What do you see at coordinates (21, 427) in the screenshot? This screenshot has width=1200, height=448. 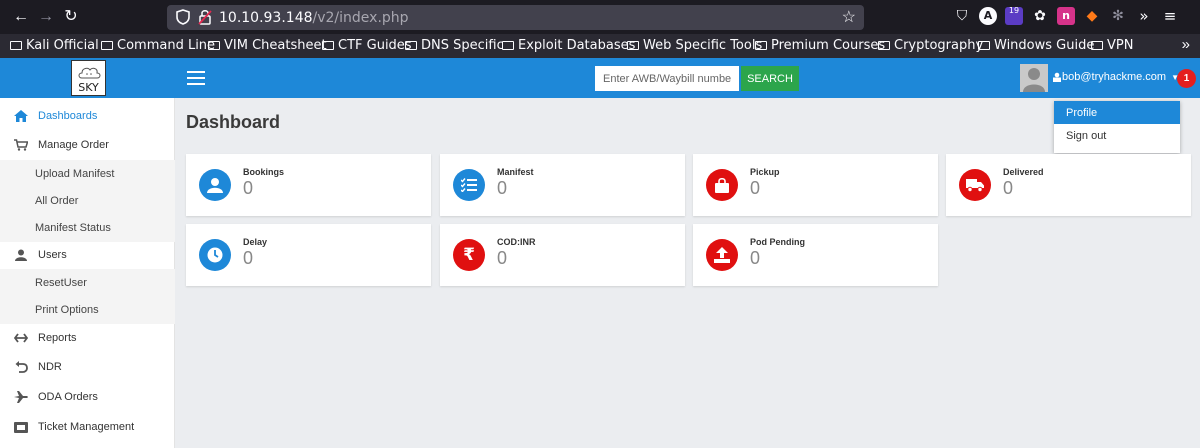 I see `ticket-icon` at bounding box center [21, 427].